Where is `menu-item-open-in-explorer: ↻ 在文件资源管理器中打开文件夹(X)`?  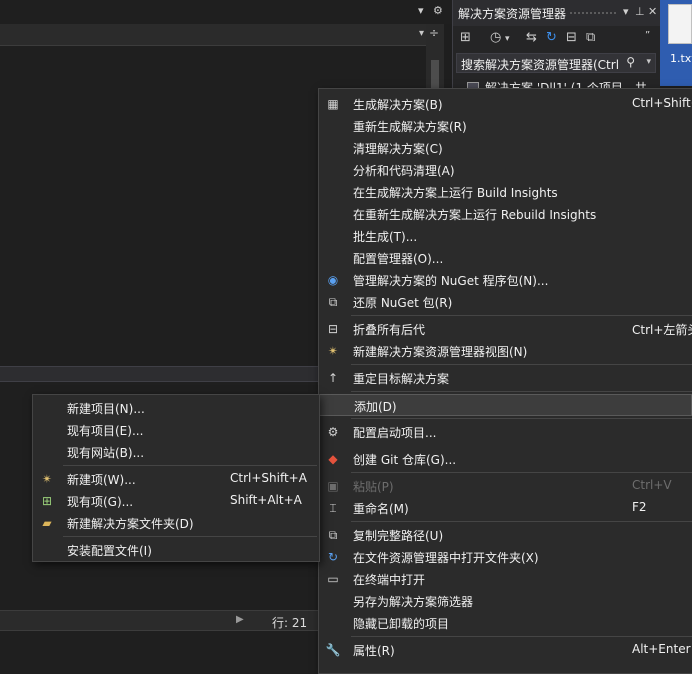
menu-item-open-in-explorer: ↻ 在文件资源管理器中打开文件夹(X) is located at coordinates (505, 557).